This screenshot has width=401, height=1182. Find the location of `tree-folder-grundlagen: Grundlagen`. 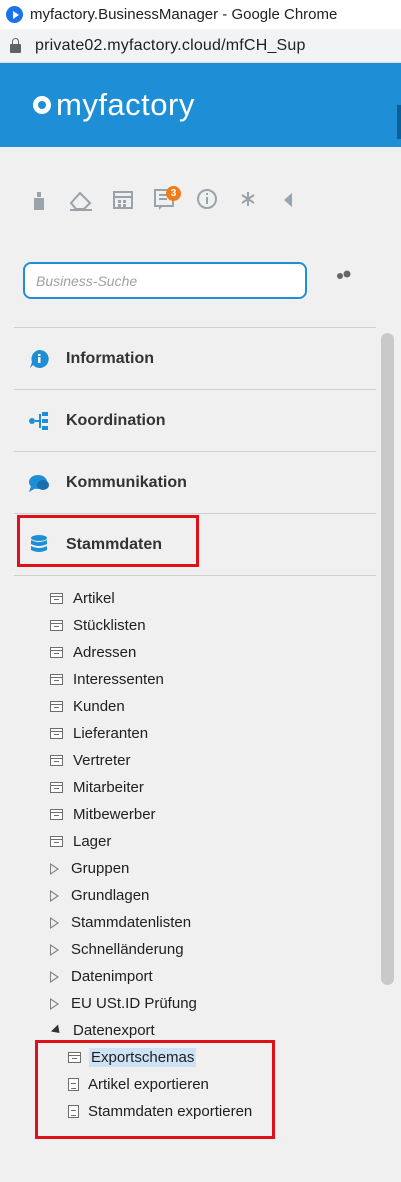

tree-folder-grundlagen: Grundlagen is located at coordinates (215, 895).